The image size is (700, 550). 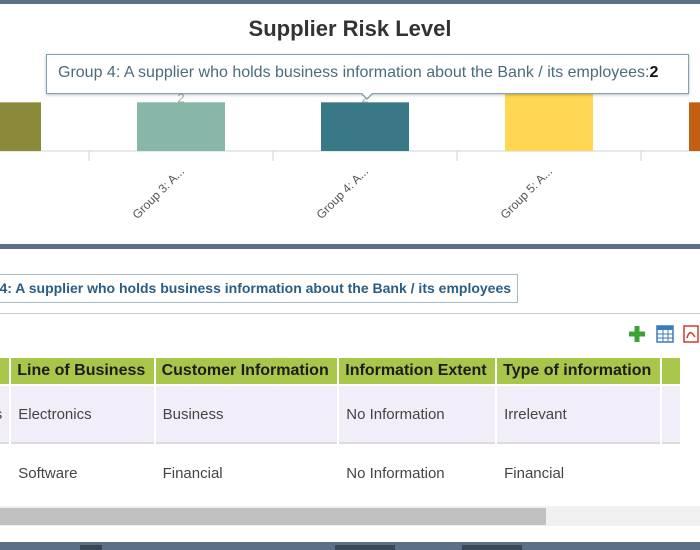 What do you see at coordinates (350, 28) in the screenshot?
I see `chart-title: Supplier Risk Level` at bounding box center [350, 28].